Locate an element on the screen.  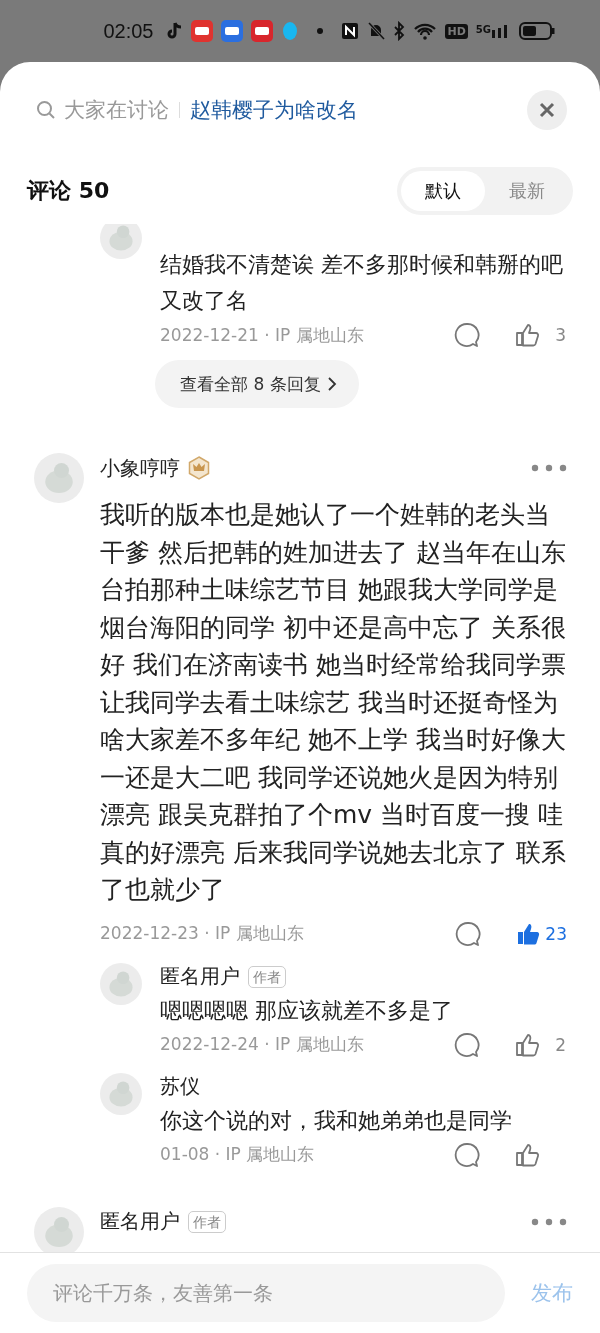
reply-text: 嗯嗯嗯嗯 那应该就差不多是了 is located at coordinates (307, 1010).